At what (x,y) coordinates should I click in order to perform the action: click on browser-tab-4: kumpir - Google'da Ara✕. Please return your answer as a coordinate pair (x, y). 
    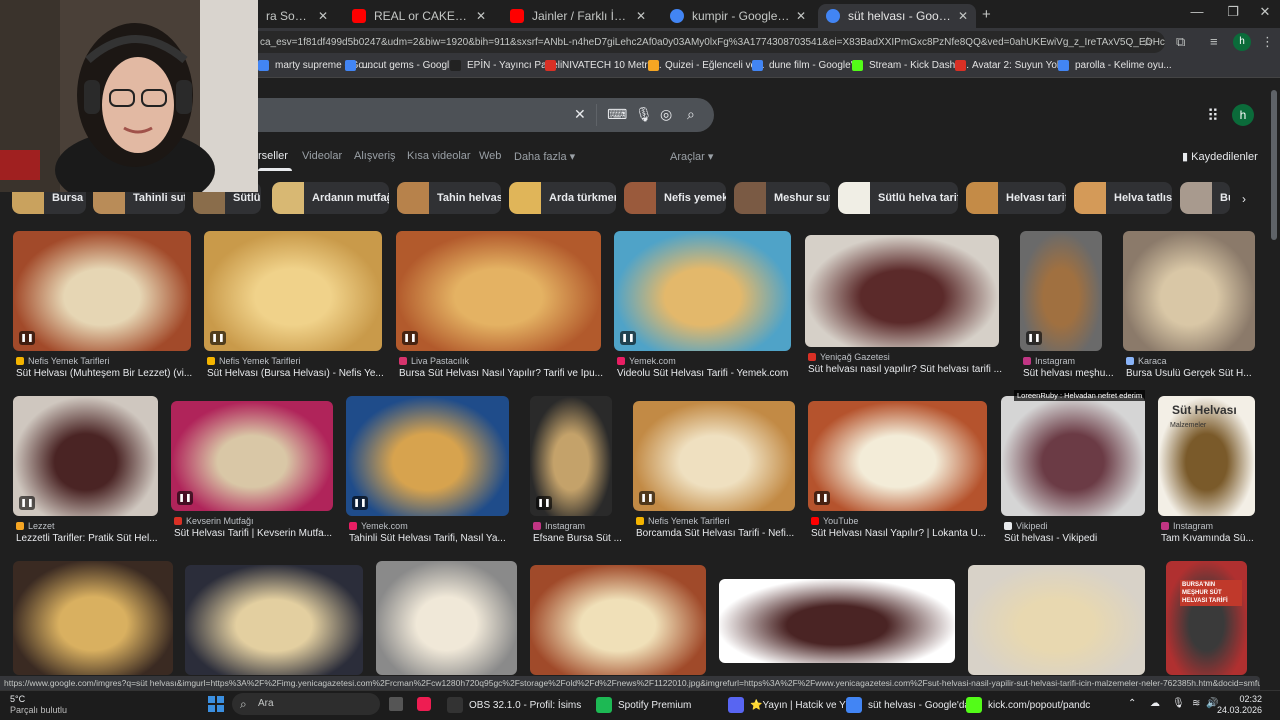
    Looking at the image, I should click on (738, 16).